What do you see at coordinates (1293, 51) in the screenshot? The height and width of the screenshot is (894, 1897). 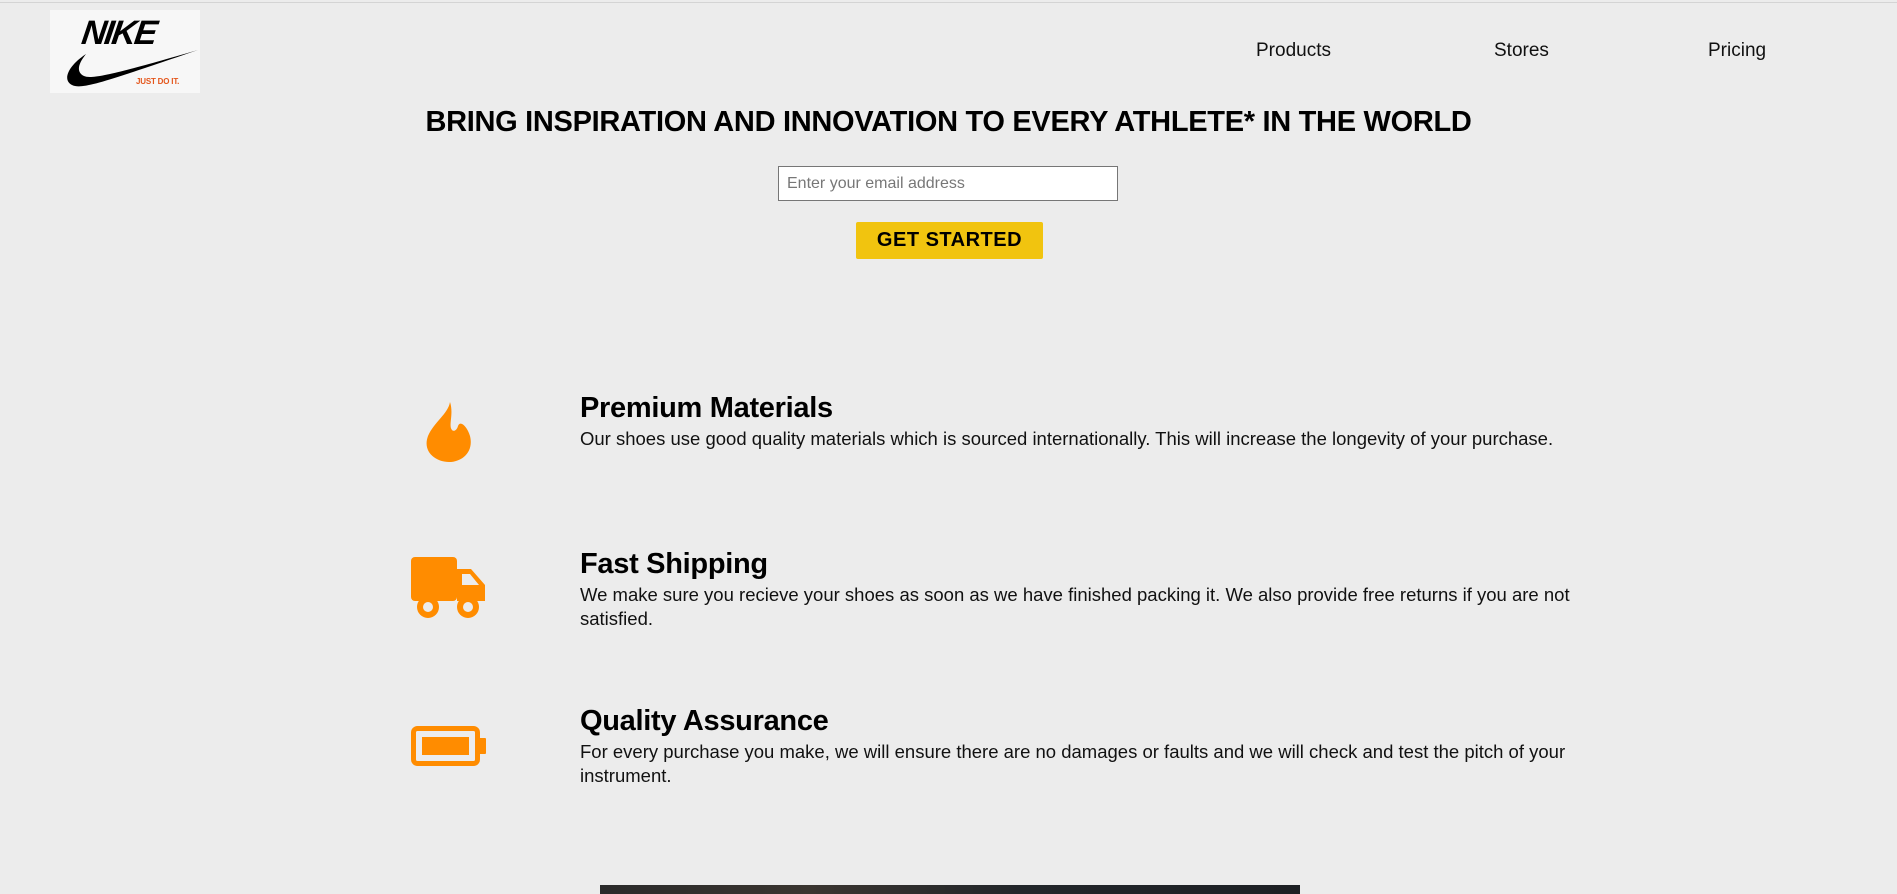 I see `nav-link-products: Products` at bounding box center [1293, 51].